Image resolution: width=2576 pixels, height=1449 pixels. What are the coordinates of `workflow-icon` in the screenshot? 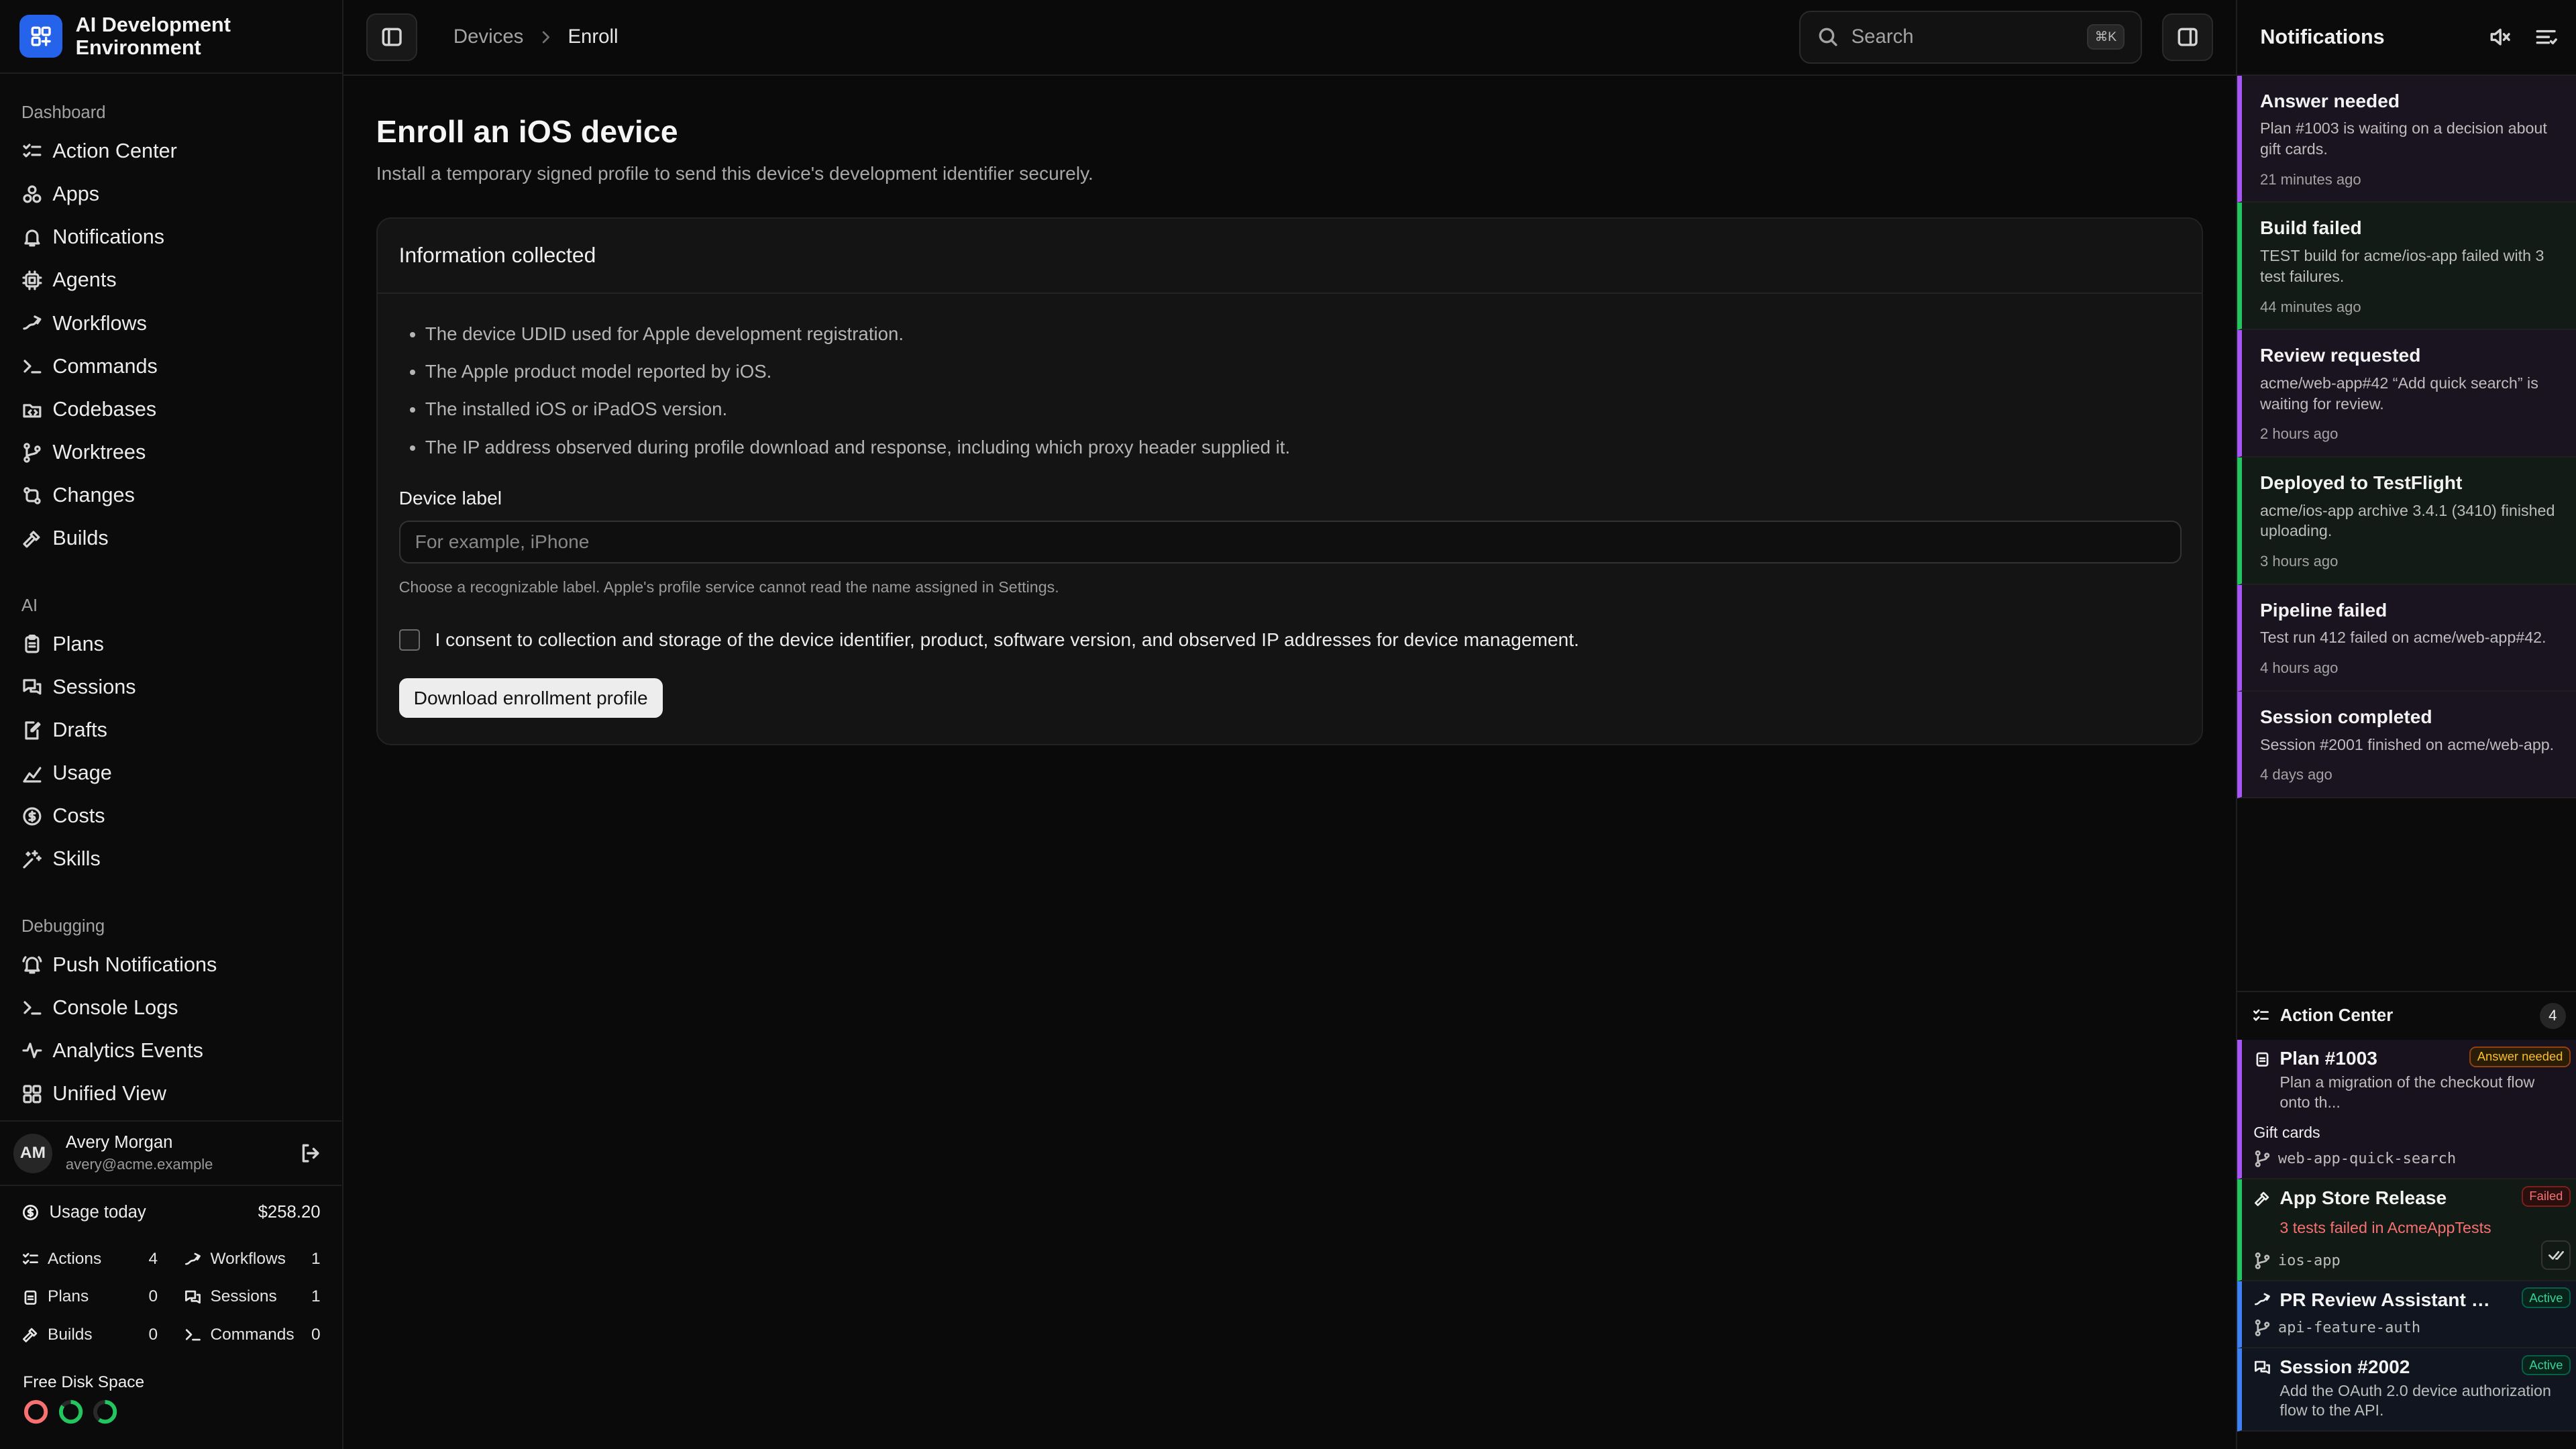 It's located at (32, 322).